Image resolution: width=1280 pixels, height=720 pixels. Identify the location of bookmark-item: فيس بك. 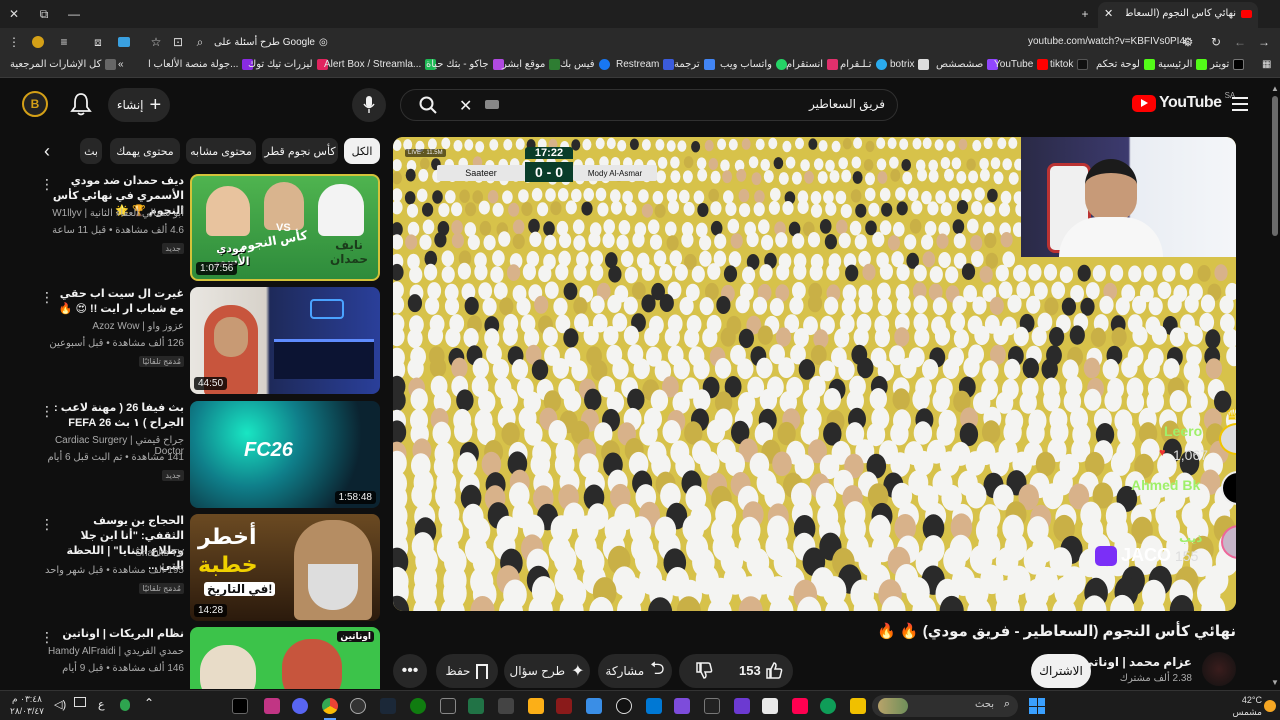
(585, 64).